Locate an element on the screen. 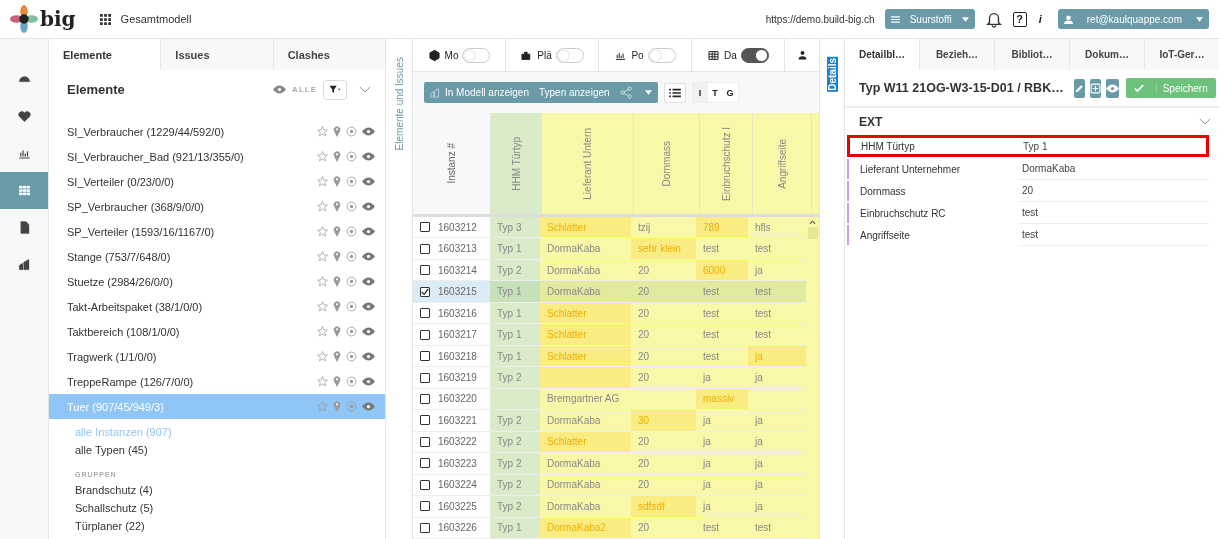 The width and height of the screenshot is (1219, 539). panel-tab: Issues is located at coordinates (216, 54).